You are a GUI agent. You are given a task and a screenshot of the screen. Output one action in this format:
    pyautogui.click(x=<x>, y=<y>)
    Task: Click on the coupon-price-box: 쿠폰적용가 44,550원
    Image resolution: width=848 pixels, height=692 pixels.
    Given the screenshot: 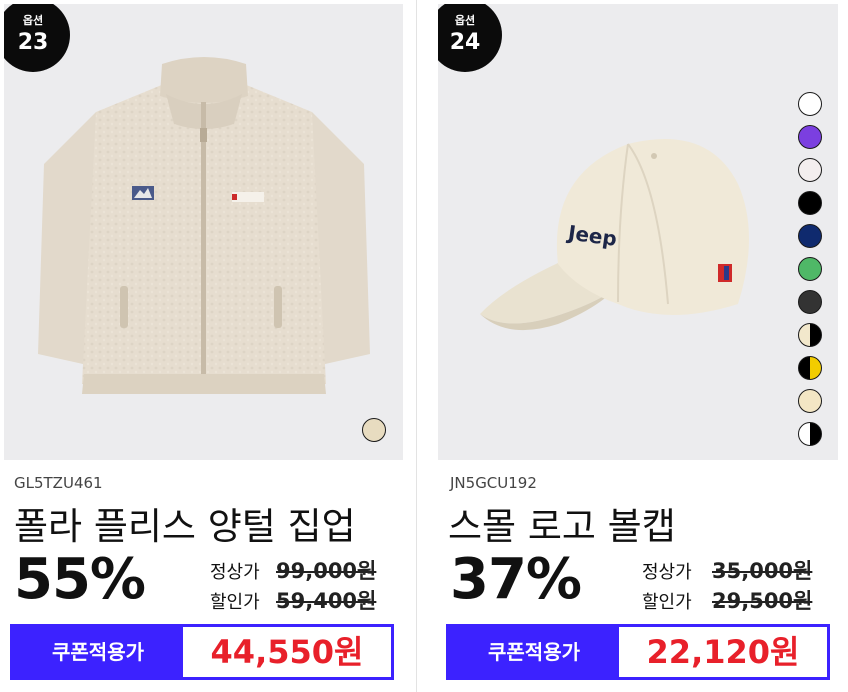 What is the action you would take?
    pyautogui.click(x=202, y=652)
    